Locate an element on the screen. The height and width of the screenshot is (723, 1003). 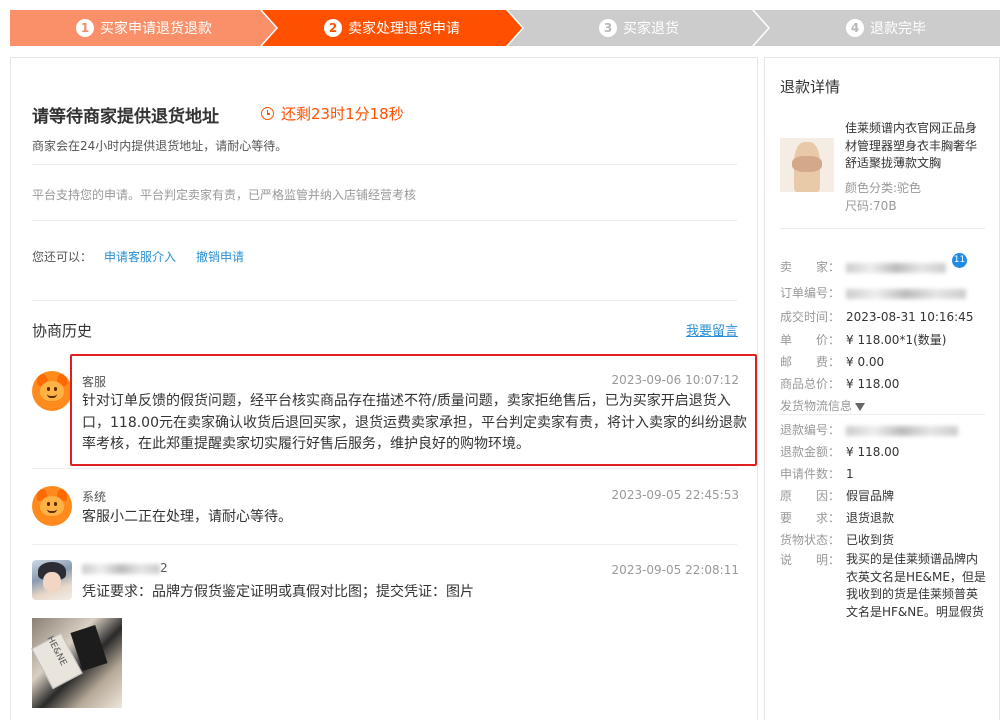
record-2-text: 客服小二正在处理，请耐心等待。 is located at coordinates (187, 517).